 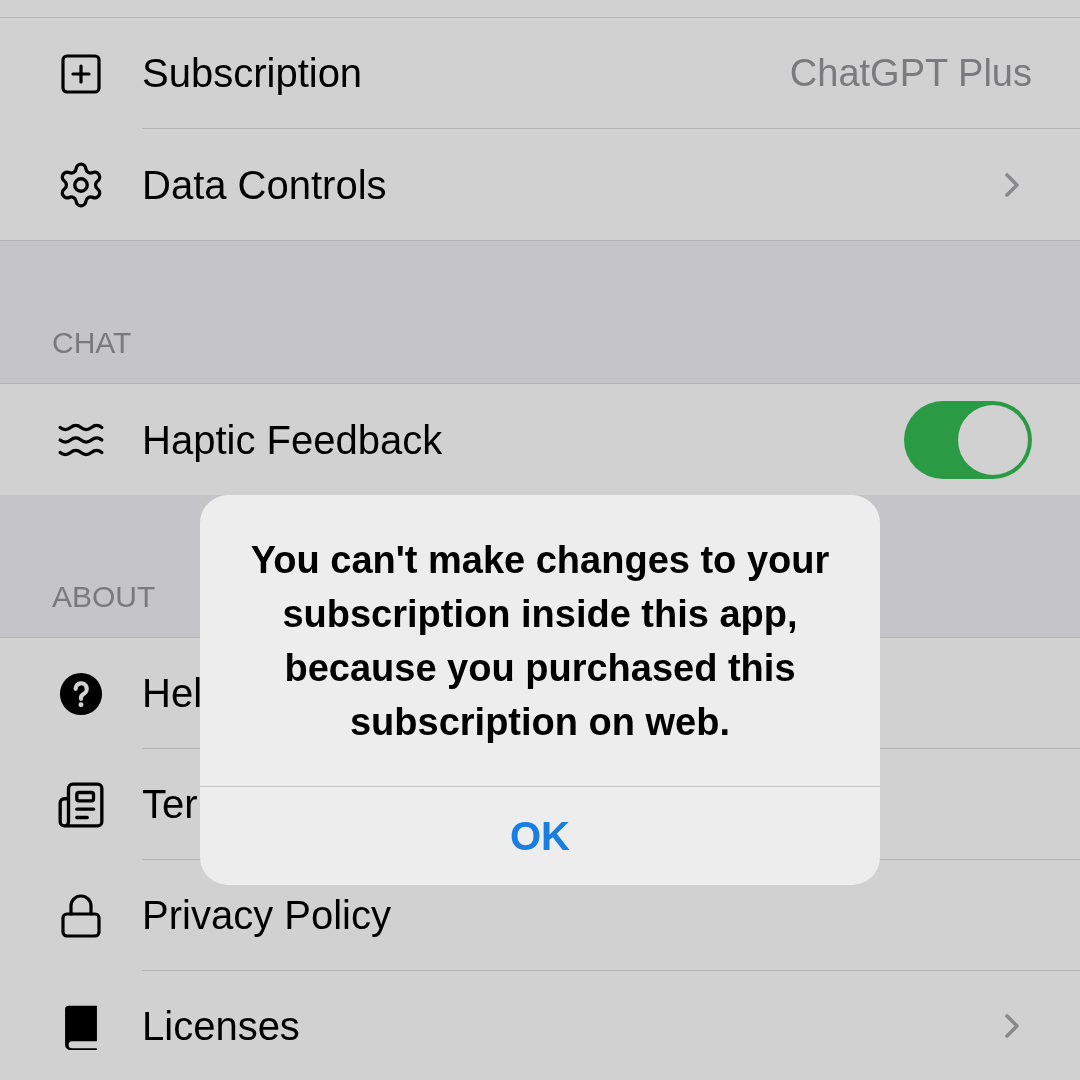 What do you see at coordinates (170, 804) in the screenshot?
I see `row-label: Ter` at bounding box center [170, 804].